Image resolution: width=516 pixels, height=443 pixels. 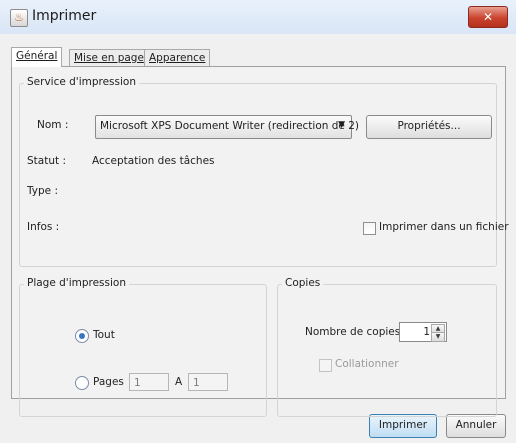 I want to click on page-to-field: 1, so click(x=208, y=382).